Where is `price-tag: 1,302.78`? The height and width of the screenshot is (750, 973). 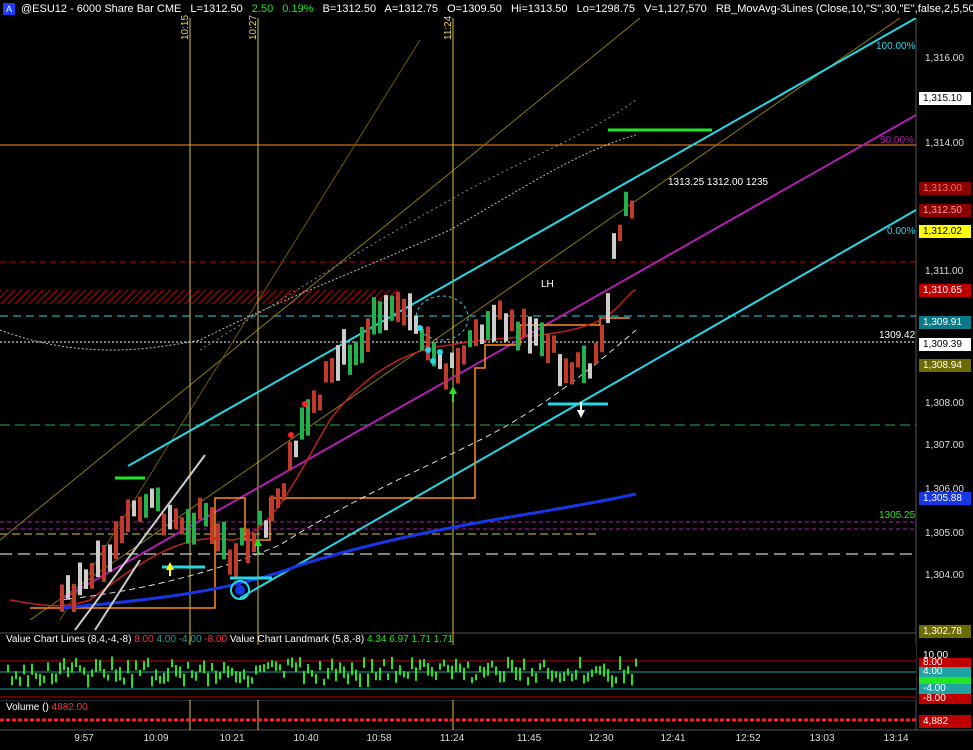 price-tag: 1,302.78 is located at coordinates (945, 631).